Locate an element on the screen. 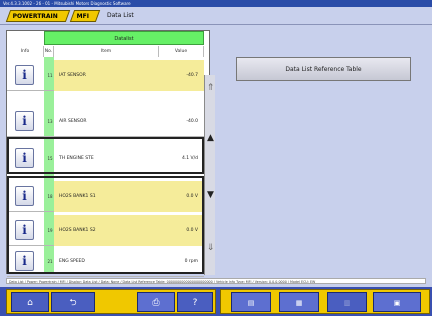  split-icon: ▥ is located at coordinates (347, 302).